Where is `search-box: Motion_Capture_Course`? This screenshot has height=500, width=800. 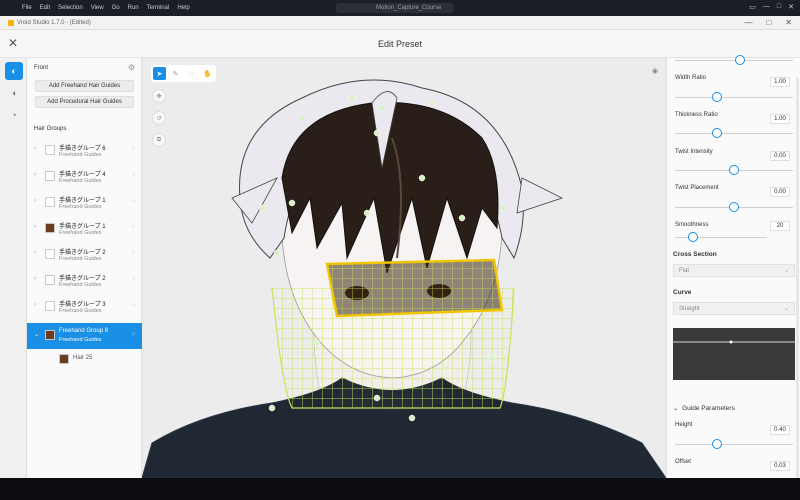 search-box: Motion_Capture_Course is located at coordinates (395, 8).